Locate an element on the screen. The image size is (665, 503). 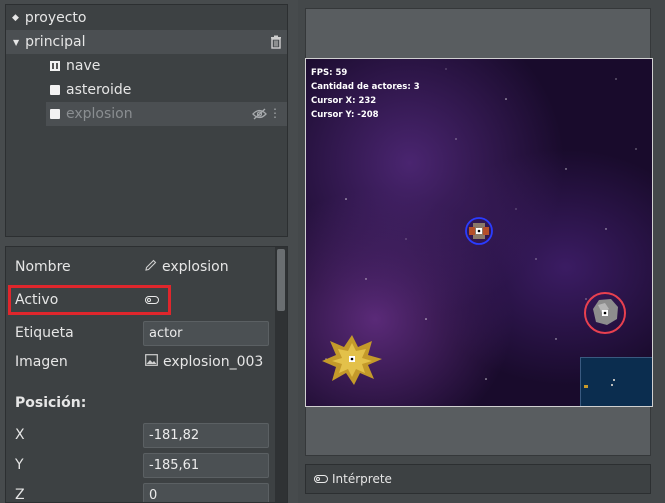
console-label: Intérprete is located at coordinates (362, 479).